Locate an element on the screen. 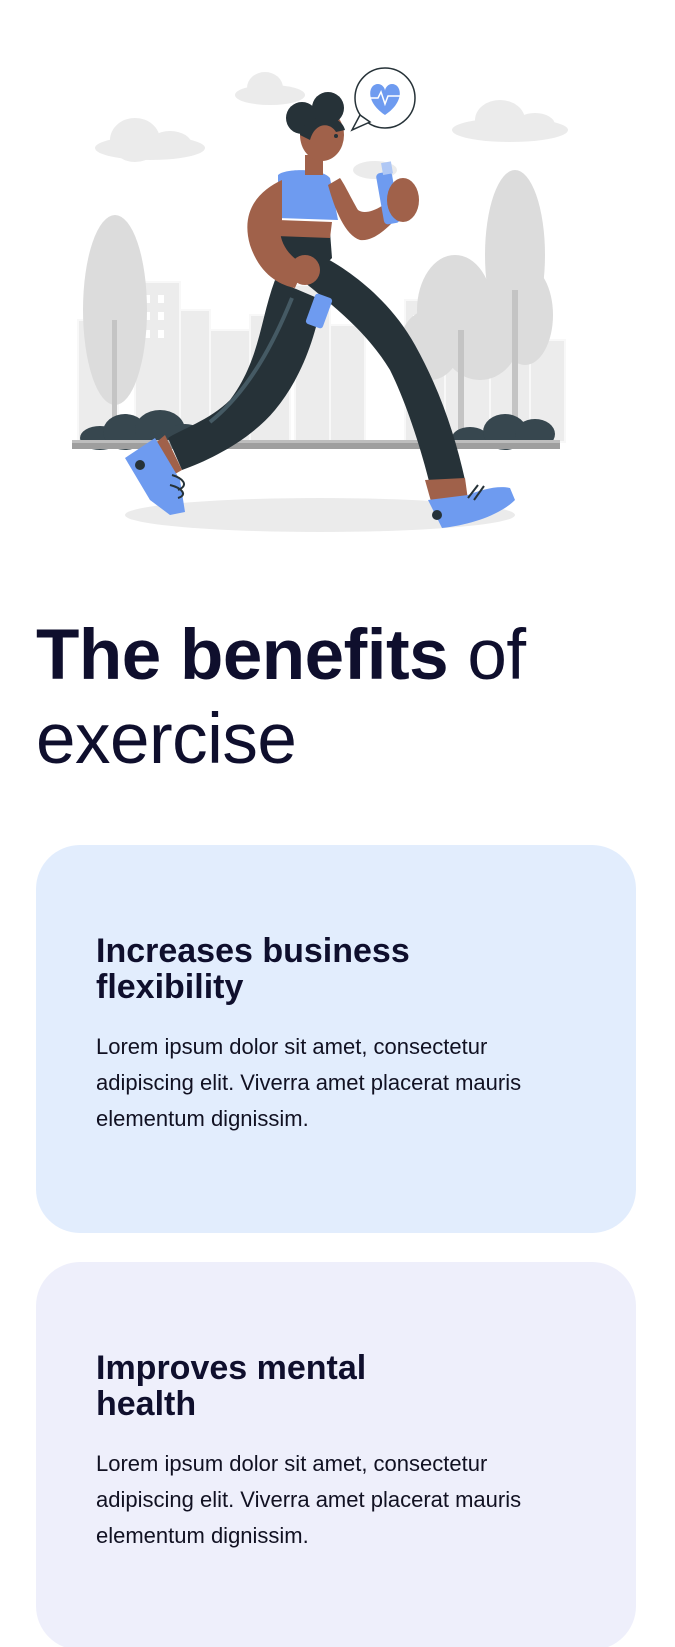  page-title: The benefits of exercise is located at coordinates (336, 698).